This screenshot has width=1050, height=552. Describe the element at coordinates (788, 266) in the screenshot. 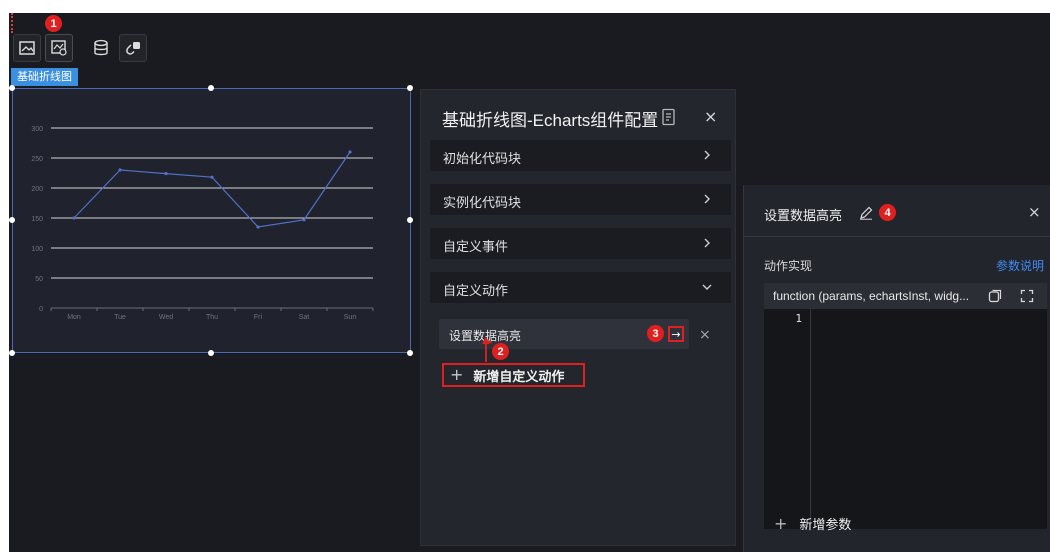

I see `action-impl-label: 动作实现` at that location.